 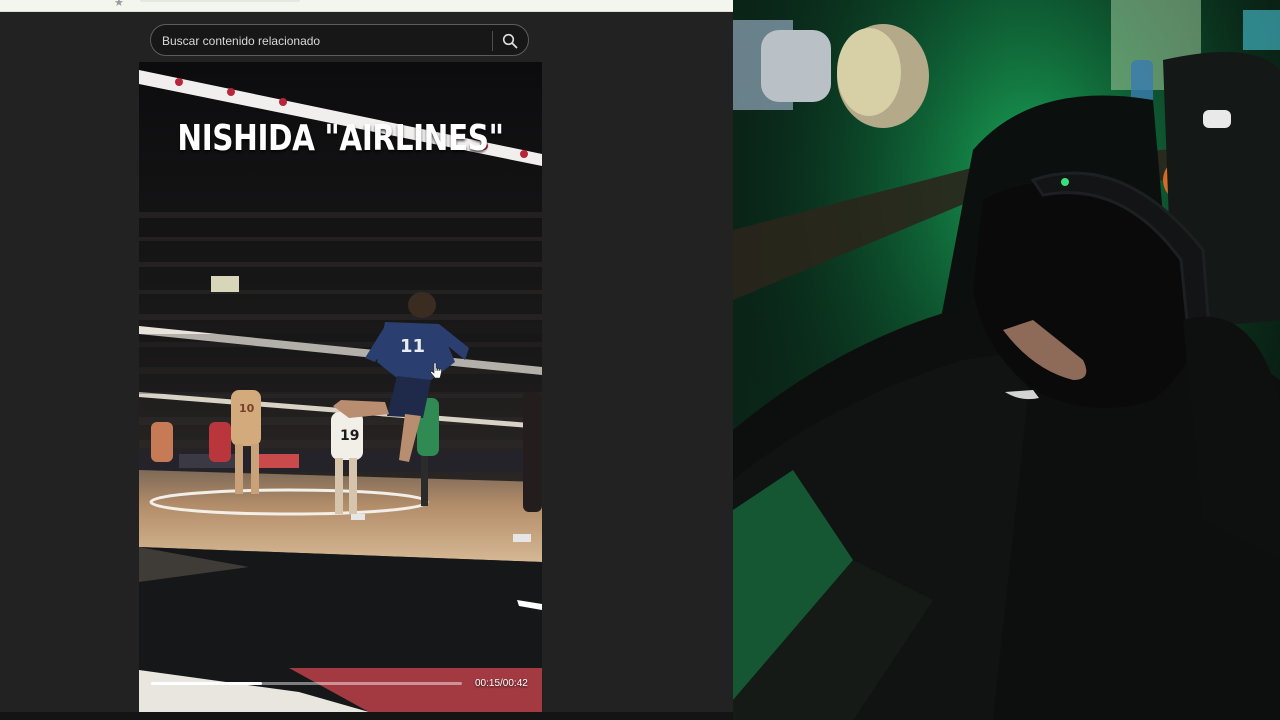 What do you see at coordinates (349, 436) in the screenshot?
I see `jersey-number-19: 19` at bounding box center [349, 436].